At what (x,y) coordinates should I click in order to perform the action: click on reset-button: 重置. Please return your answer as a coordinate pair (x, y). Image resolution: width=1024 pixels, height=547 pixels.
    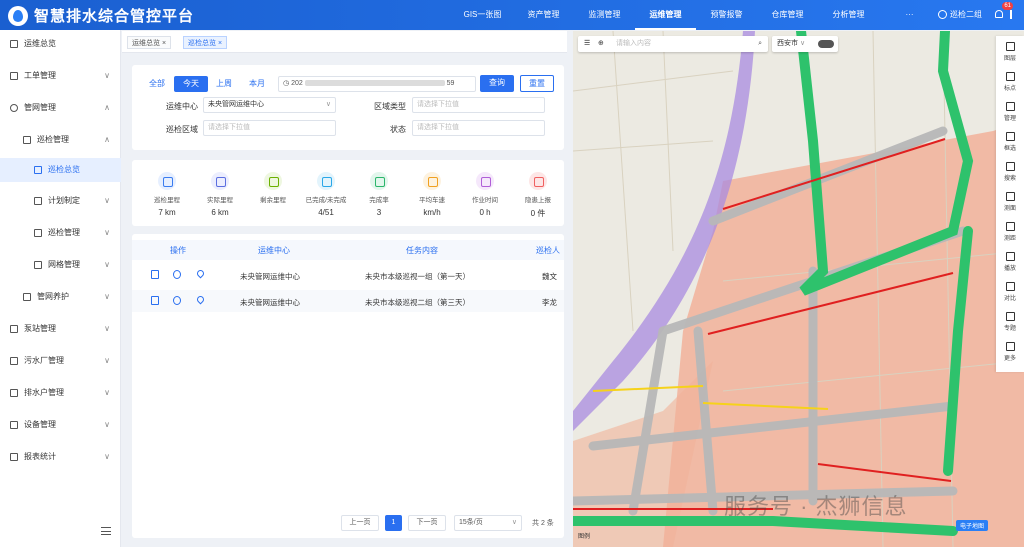
    Looking at the image, I should click on (537, 83).